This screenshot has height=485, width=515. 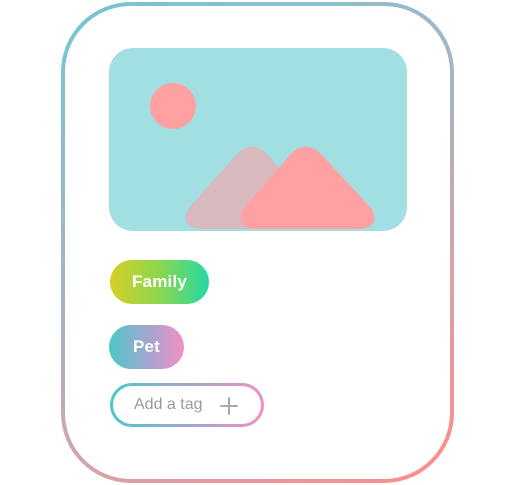 I want to click on add-tag-placeholder: Add a tag, so click(x=168, y=404).